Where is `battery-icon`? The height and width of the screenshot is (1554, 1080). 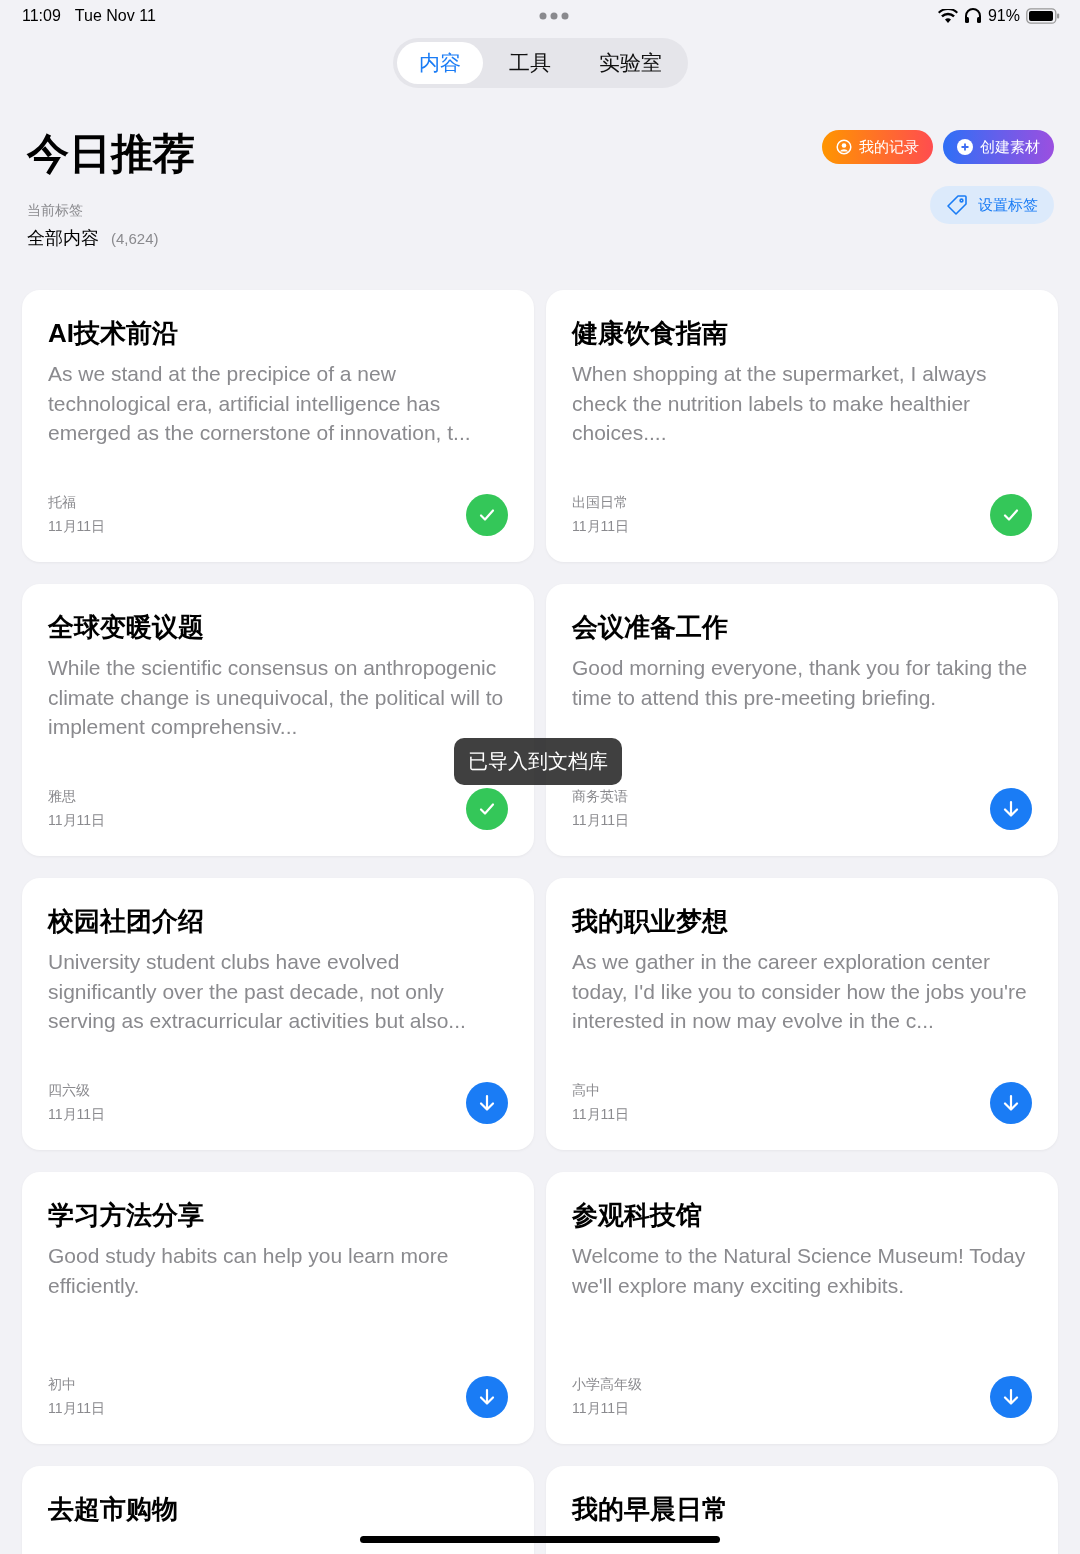 battery-icon is located at coordinates (1043, 16).